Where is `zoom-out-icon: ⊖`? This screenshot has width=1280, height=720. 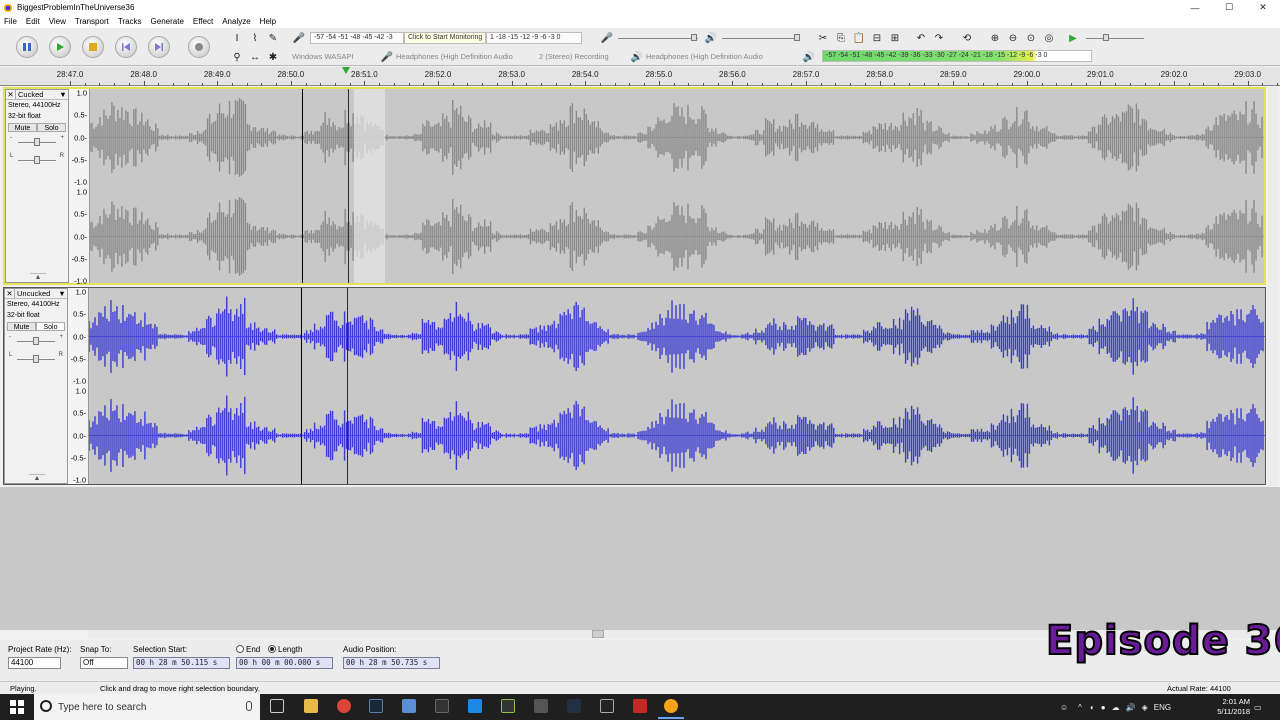
zoom-out-icon: ⊖ is located at coordinates (1013, 38).